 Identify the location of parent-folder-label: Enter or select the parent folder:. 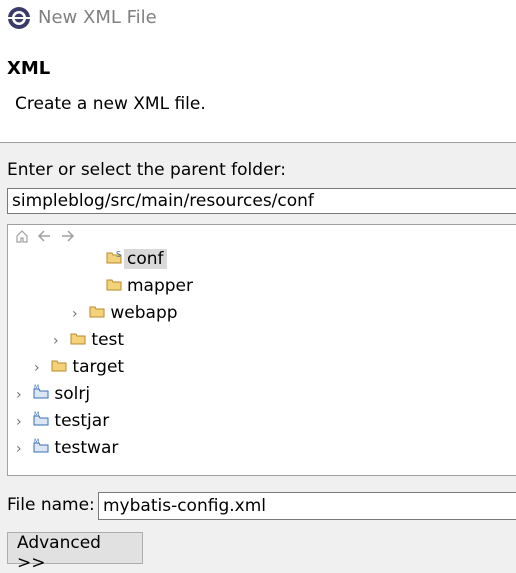
(146, 170).